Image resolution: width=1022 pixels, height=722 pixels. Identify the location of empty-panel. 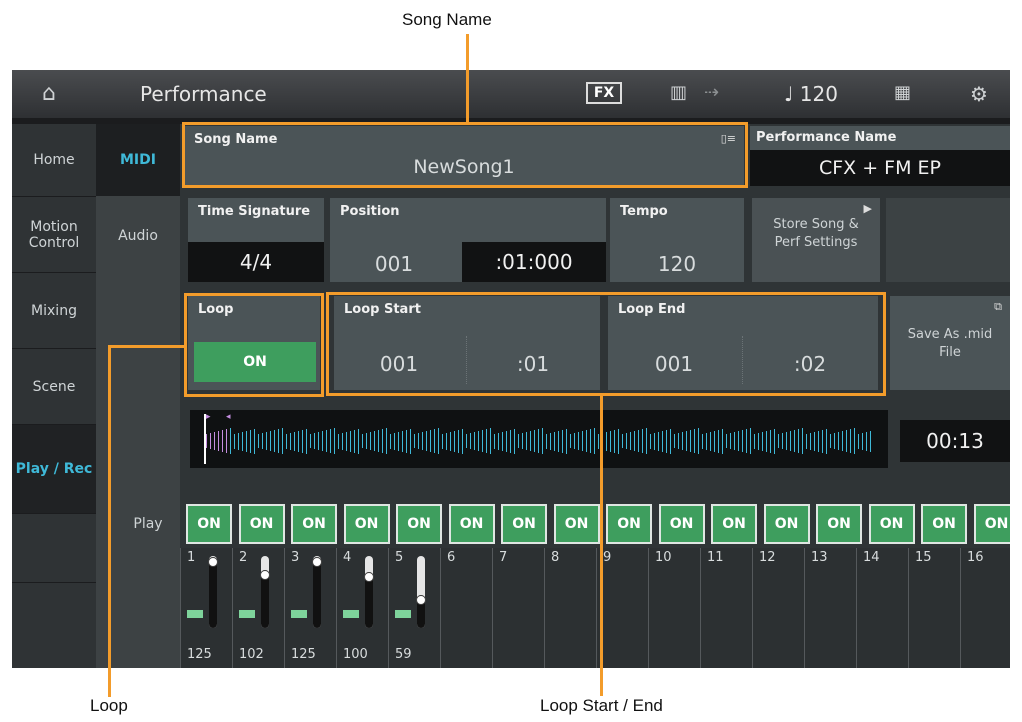
(948, 240).